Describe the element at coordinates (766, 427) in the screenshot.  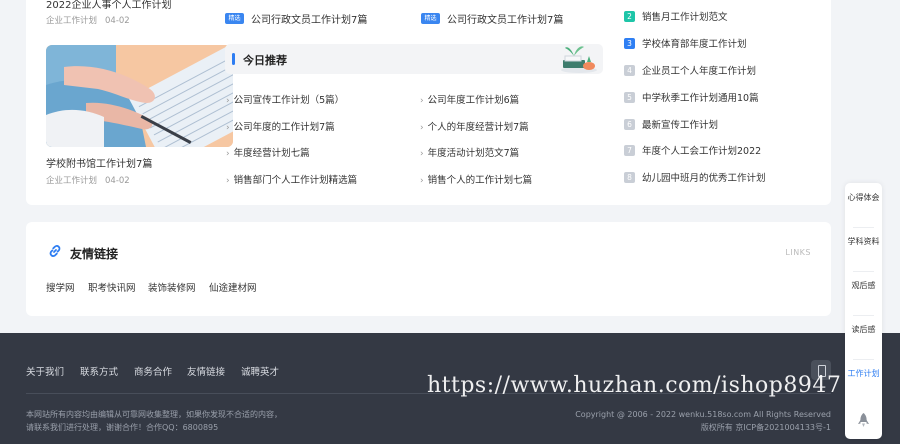
I see `footer-icp: 版权所有 京ICP备2021004133号-1` at that location.